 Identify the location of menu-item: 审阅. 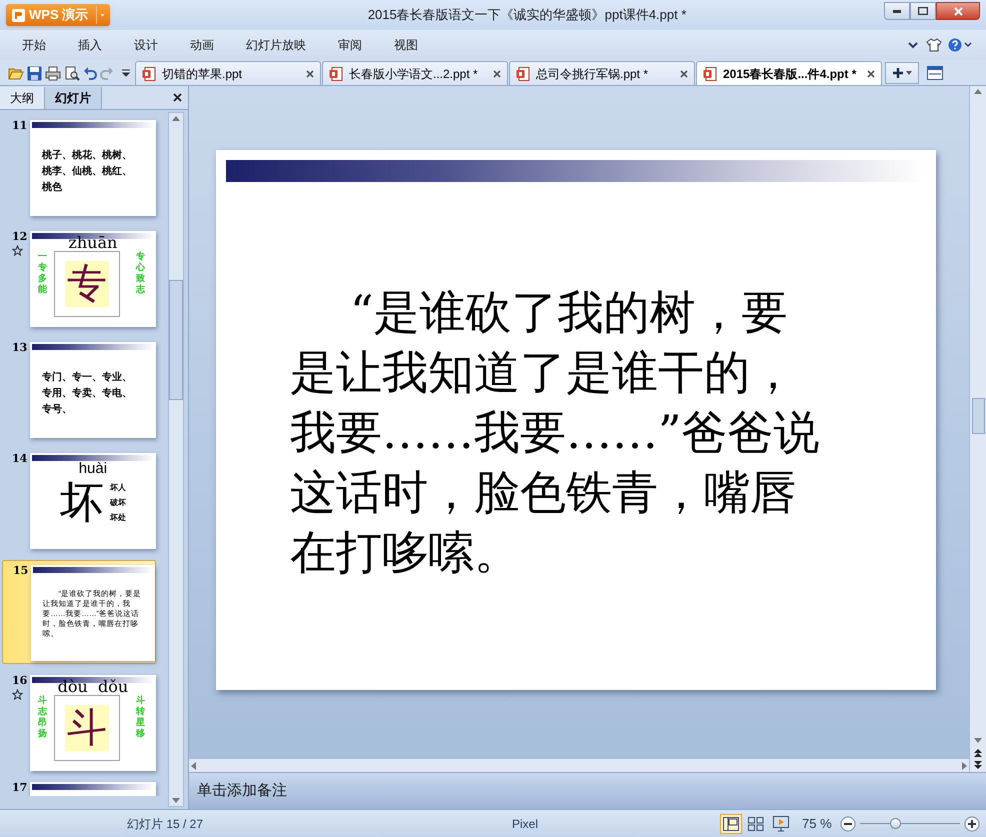
(350, 45).